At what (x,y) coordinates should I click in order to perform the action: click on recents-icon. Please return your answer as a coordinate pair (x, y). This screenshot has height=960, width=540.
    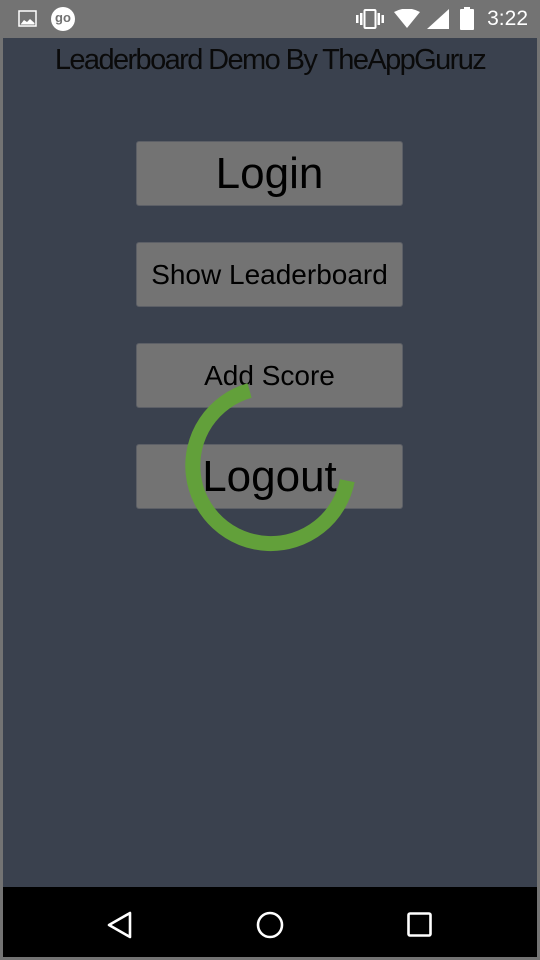
    Looking at the image, I should click on (420, 925).